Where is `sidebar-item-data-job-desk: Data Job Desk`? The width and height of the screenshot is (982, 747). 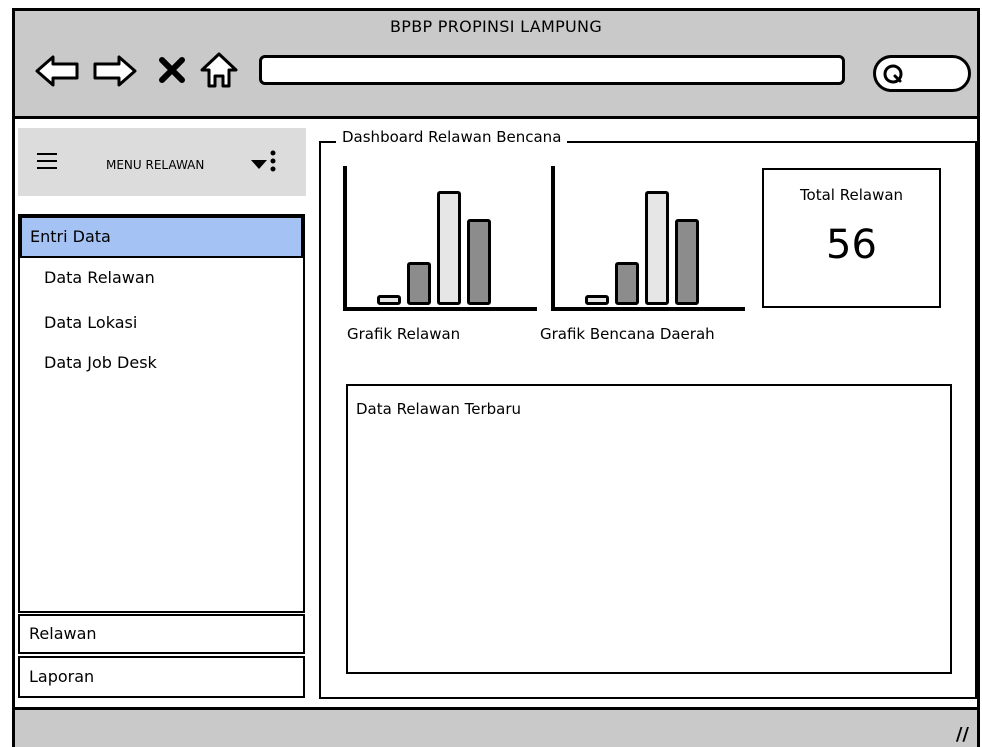
sidebar-item-data-job-desk: Data Job Desk is located at coordinates (100, 362).